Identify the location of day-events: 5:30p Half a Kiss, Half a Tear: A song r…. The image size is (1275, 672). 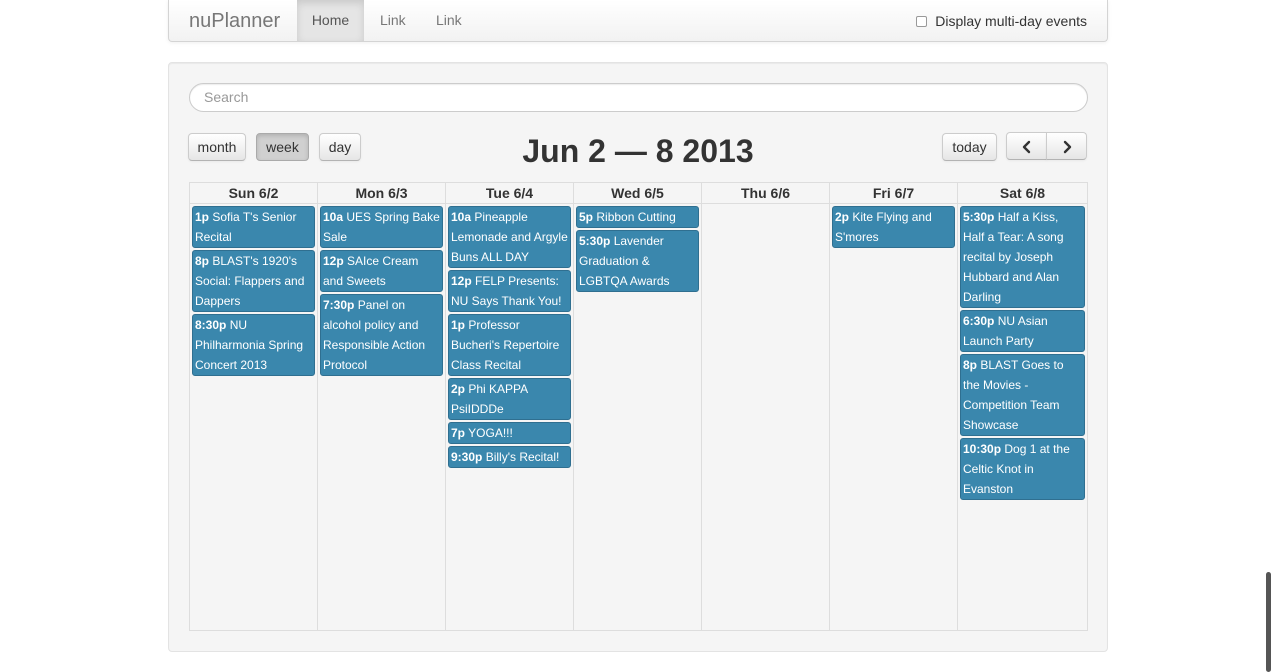
(1022, 352).